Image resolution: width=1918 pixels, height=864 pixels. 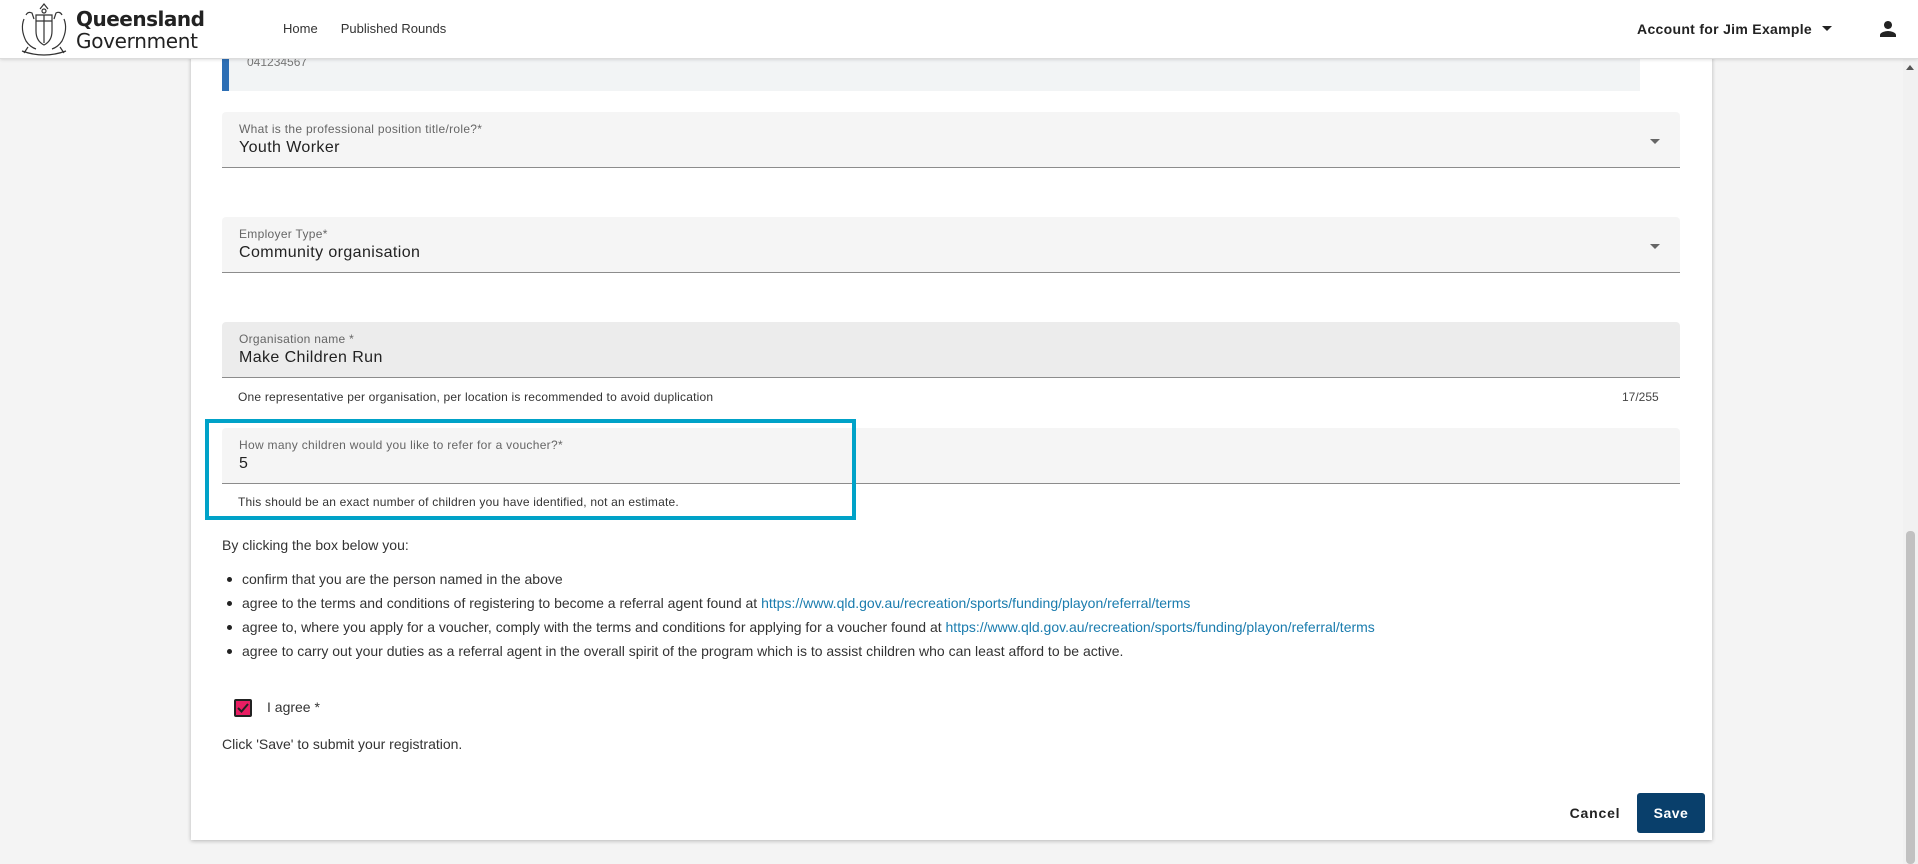 I want to click on account-menu: Account for Jim Example, so click(x=1734, y=28).